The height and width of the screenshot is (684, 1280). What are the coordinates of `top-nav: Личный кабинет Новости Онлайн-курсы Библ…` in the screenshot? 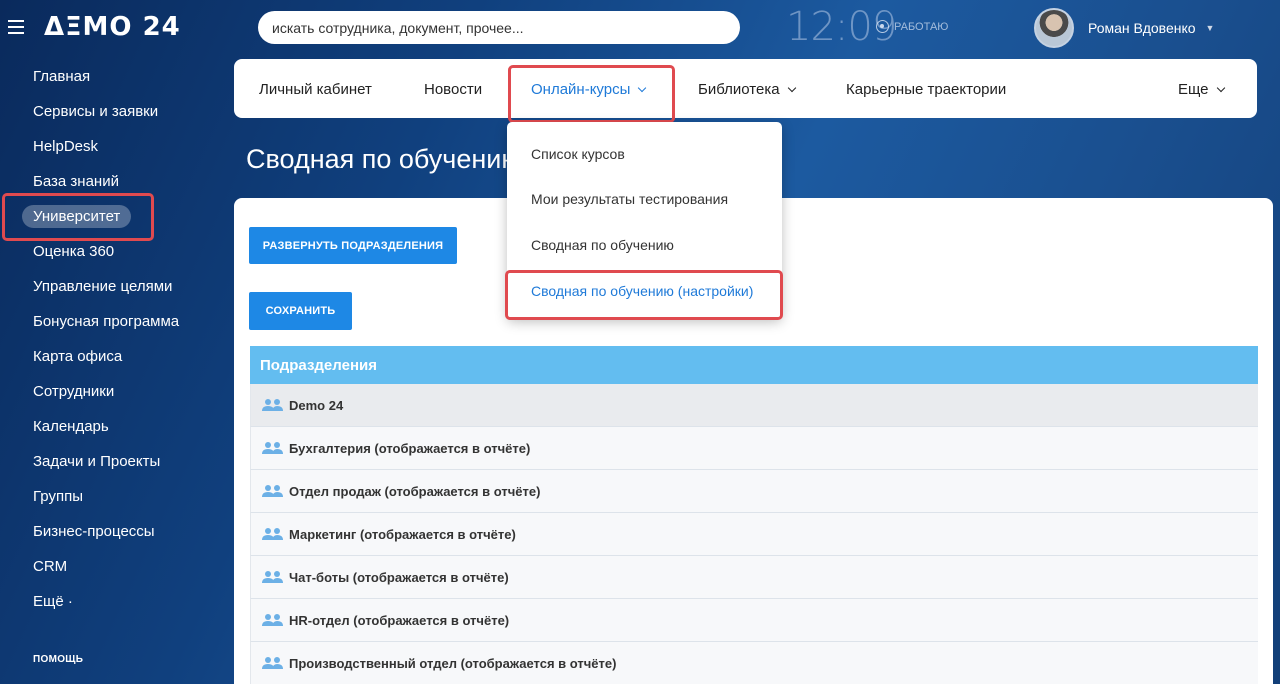 It's located at (745, 88).